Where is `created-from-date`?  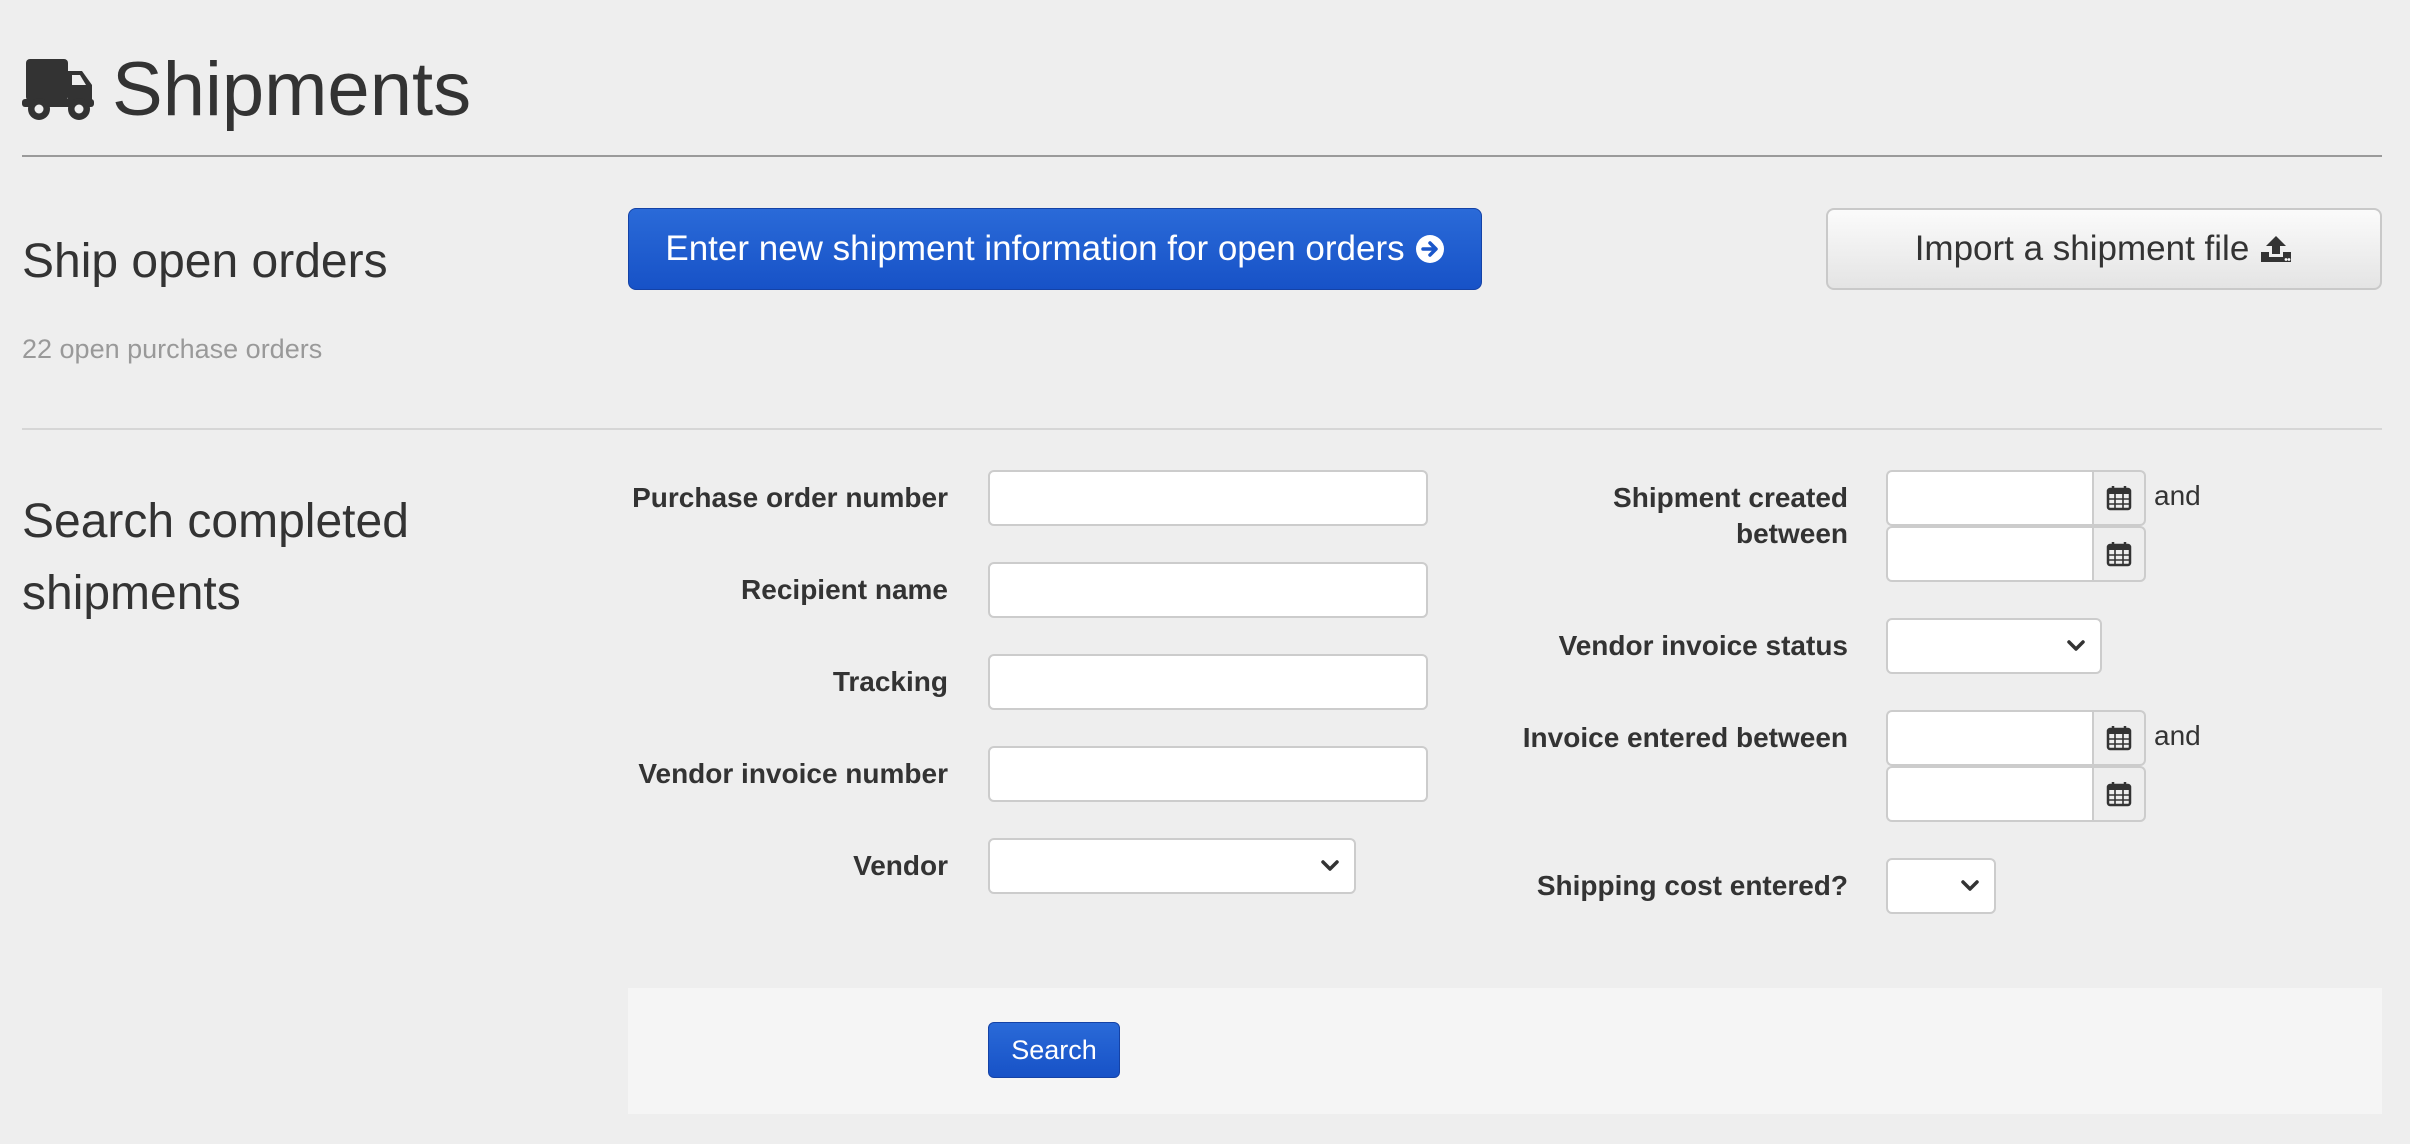
created-from-date is located at coordinates (2016, 498).